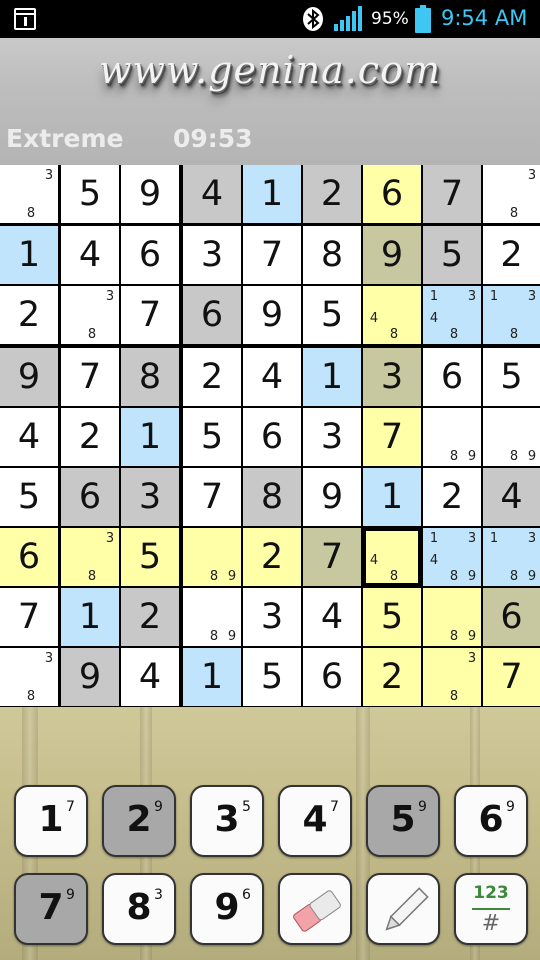 Image resolution: width=540 pixels, height=960 pixels. I want to click on digit-key-2: 29, so click(139, 821).